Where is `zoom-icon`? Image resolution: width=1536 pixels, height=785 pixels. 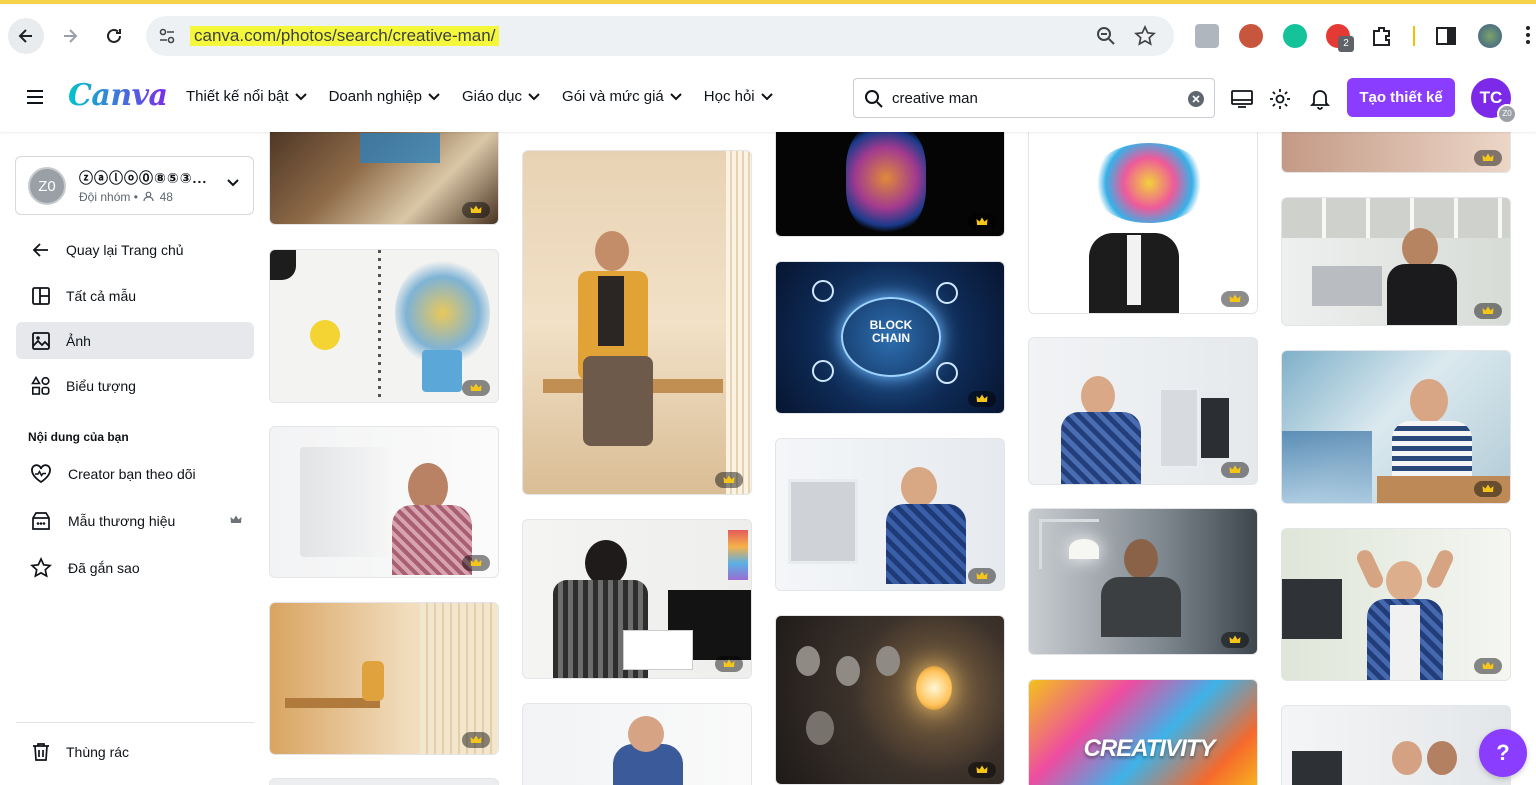
zoom-icon is located at coordinates (1106, 36).